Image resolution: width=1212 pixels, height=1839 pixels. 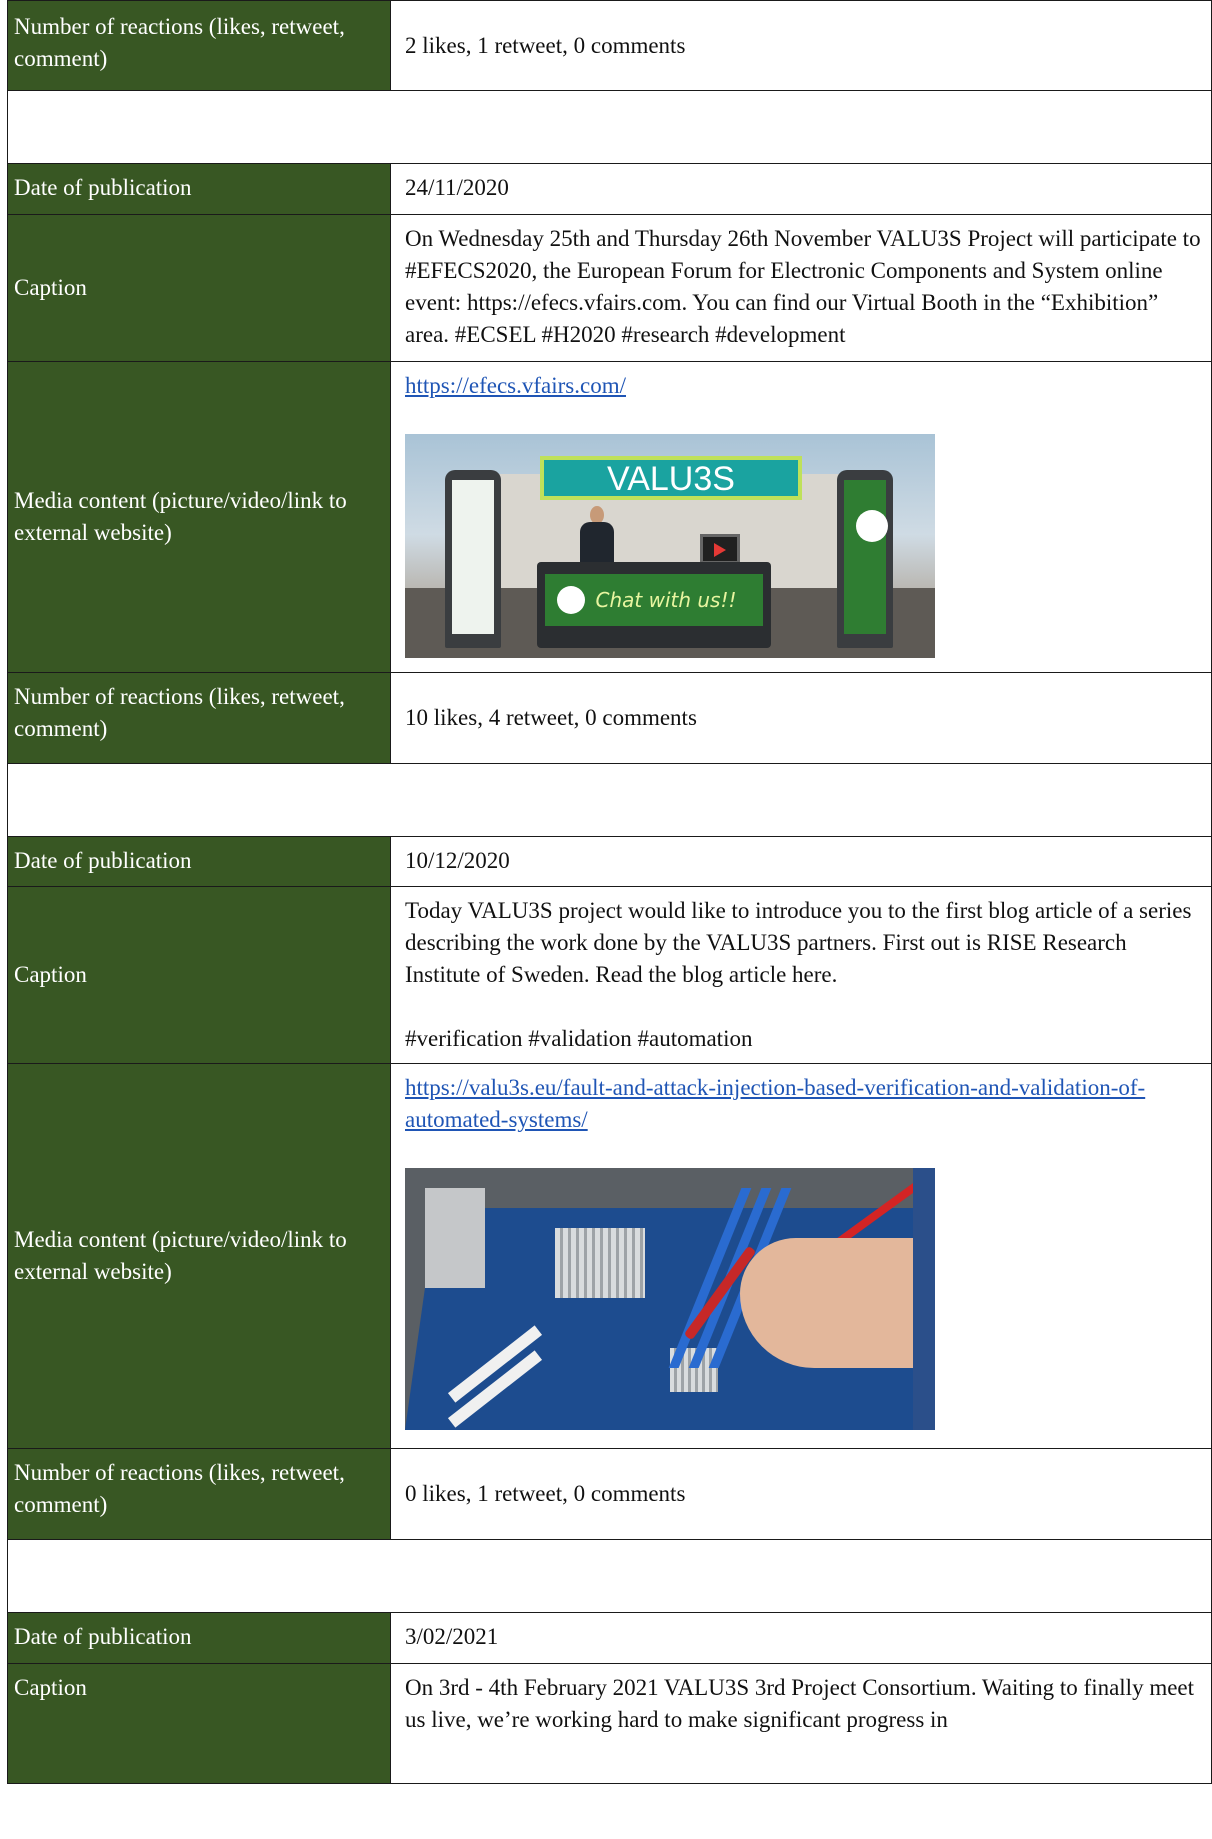 I want to click on booth-right-poster, so click(x=865, y=559).